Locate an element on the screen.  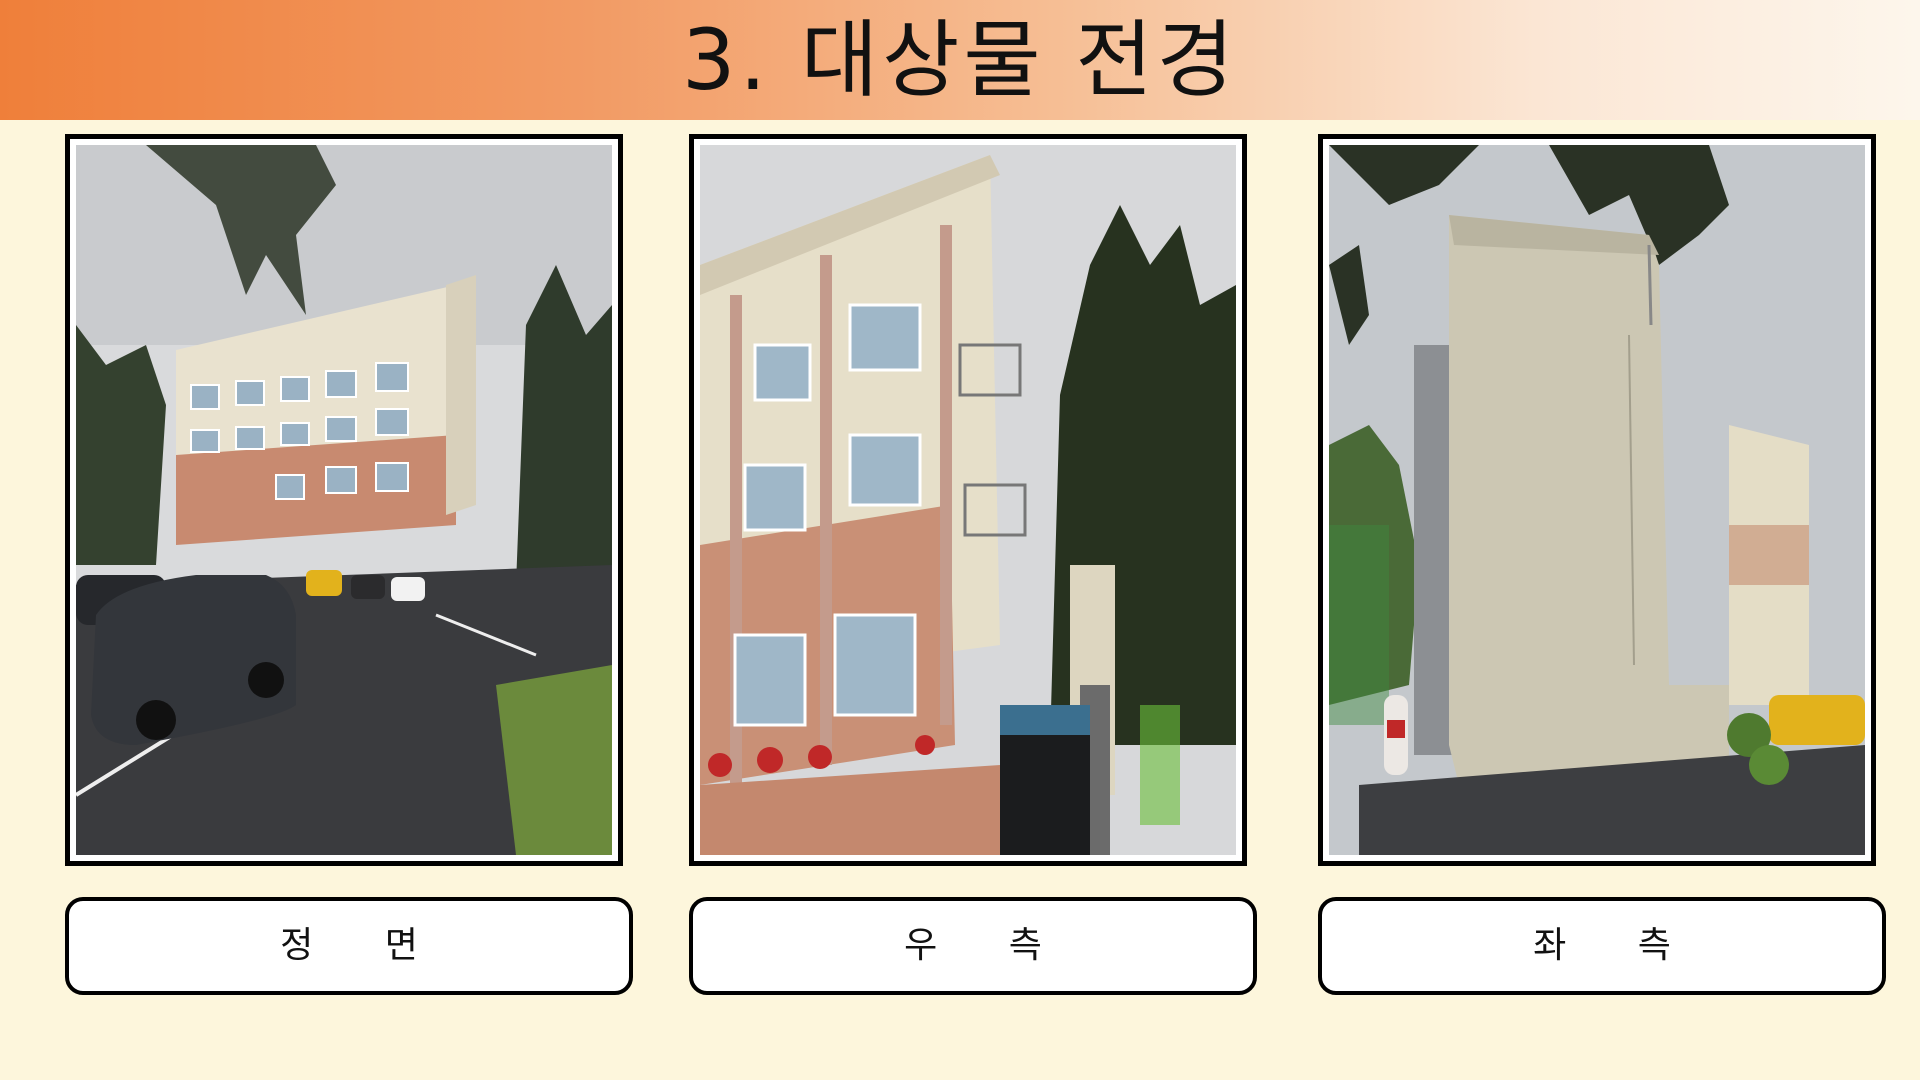
caption-left: 좌 측 is located at coordinates (1602, 946).